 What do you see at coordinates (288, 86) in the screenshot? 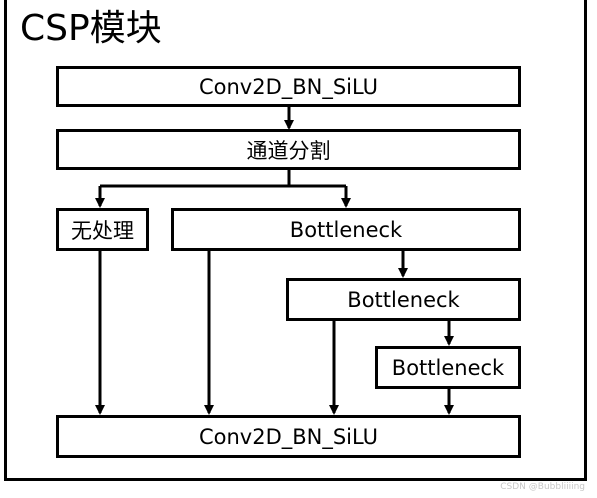
I see `conv-top-node: Conv2D_BN_SiLU` at bounding box center [288, 86].